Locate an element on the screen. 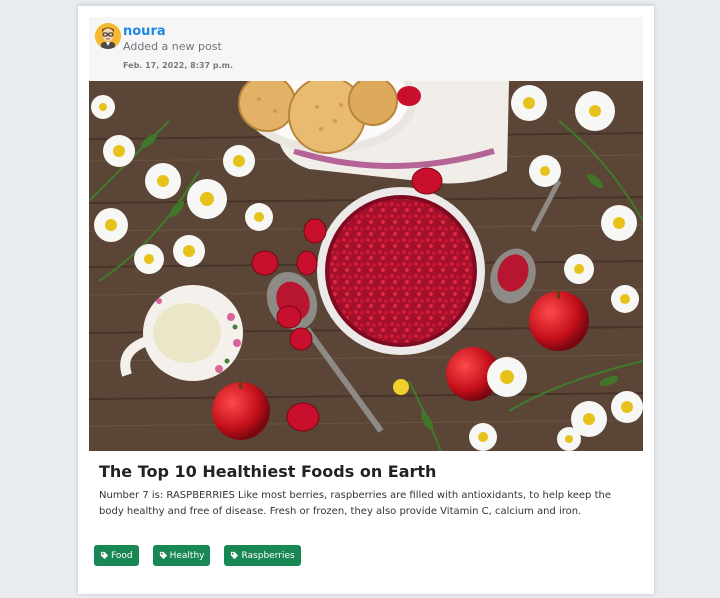 The width and height of the screenshot is (720, 598). tag-healthy: Healthy is located at coordinates (181, 555).